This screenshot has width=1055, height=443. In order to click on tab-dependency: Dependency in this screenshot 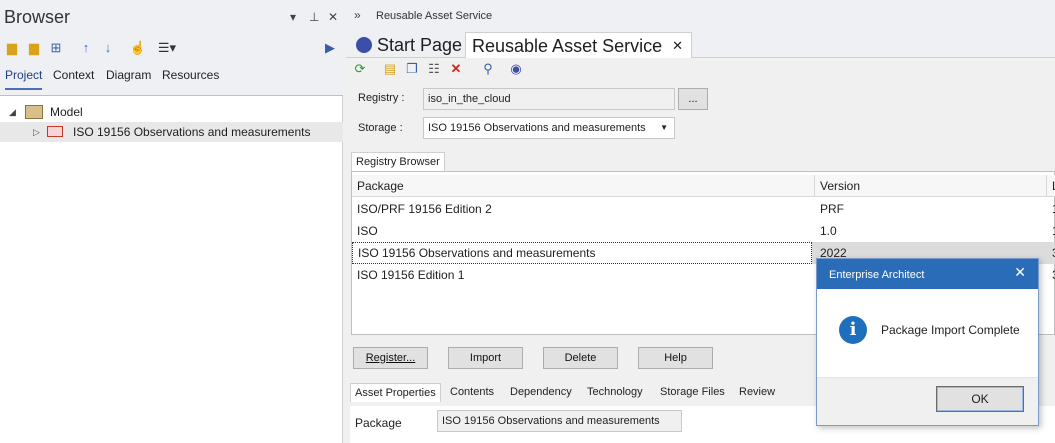, I will do `click(541, 392)`.